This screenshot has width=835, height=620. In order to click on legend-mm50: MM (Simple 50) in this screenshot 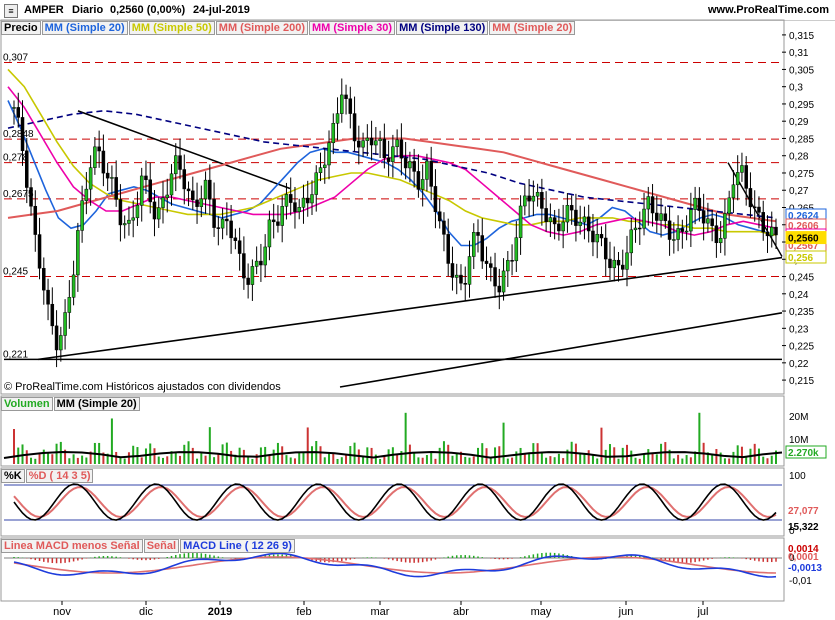, I will do `click(171, 28)`.